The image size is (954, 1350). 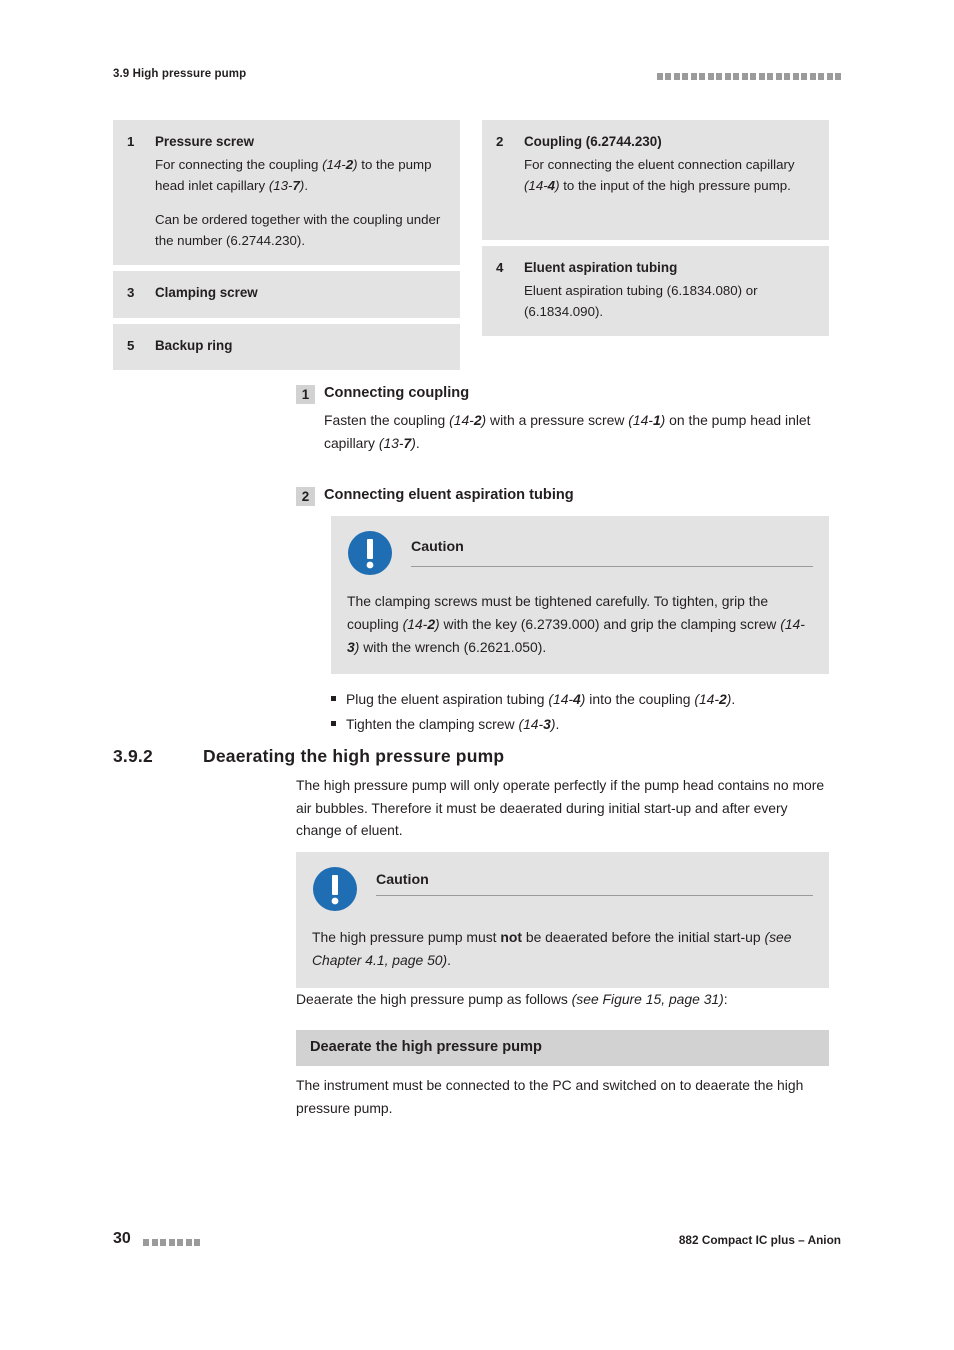 What do you see at coordinates (286, 294) in the screenshot?
I see `legend-item-3: 3 Clamping screw` at bounding box center [286, 294].